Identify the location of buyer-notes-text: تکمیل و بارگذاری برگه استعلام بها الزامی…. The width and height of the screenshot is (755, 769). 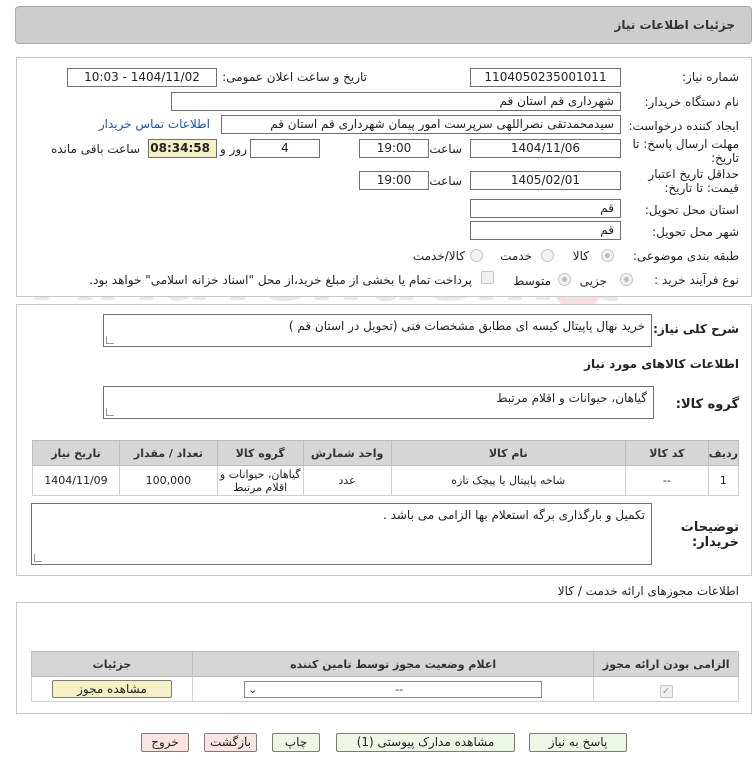
(513, 515).